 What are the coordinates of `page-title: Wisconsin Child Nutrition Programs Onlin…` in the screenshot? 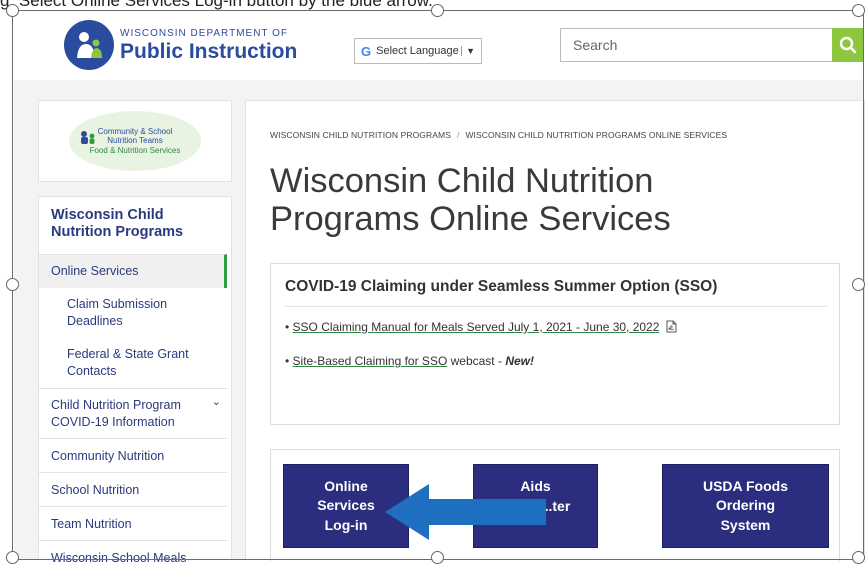 It's located at (470, 200).